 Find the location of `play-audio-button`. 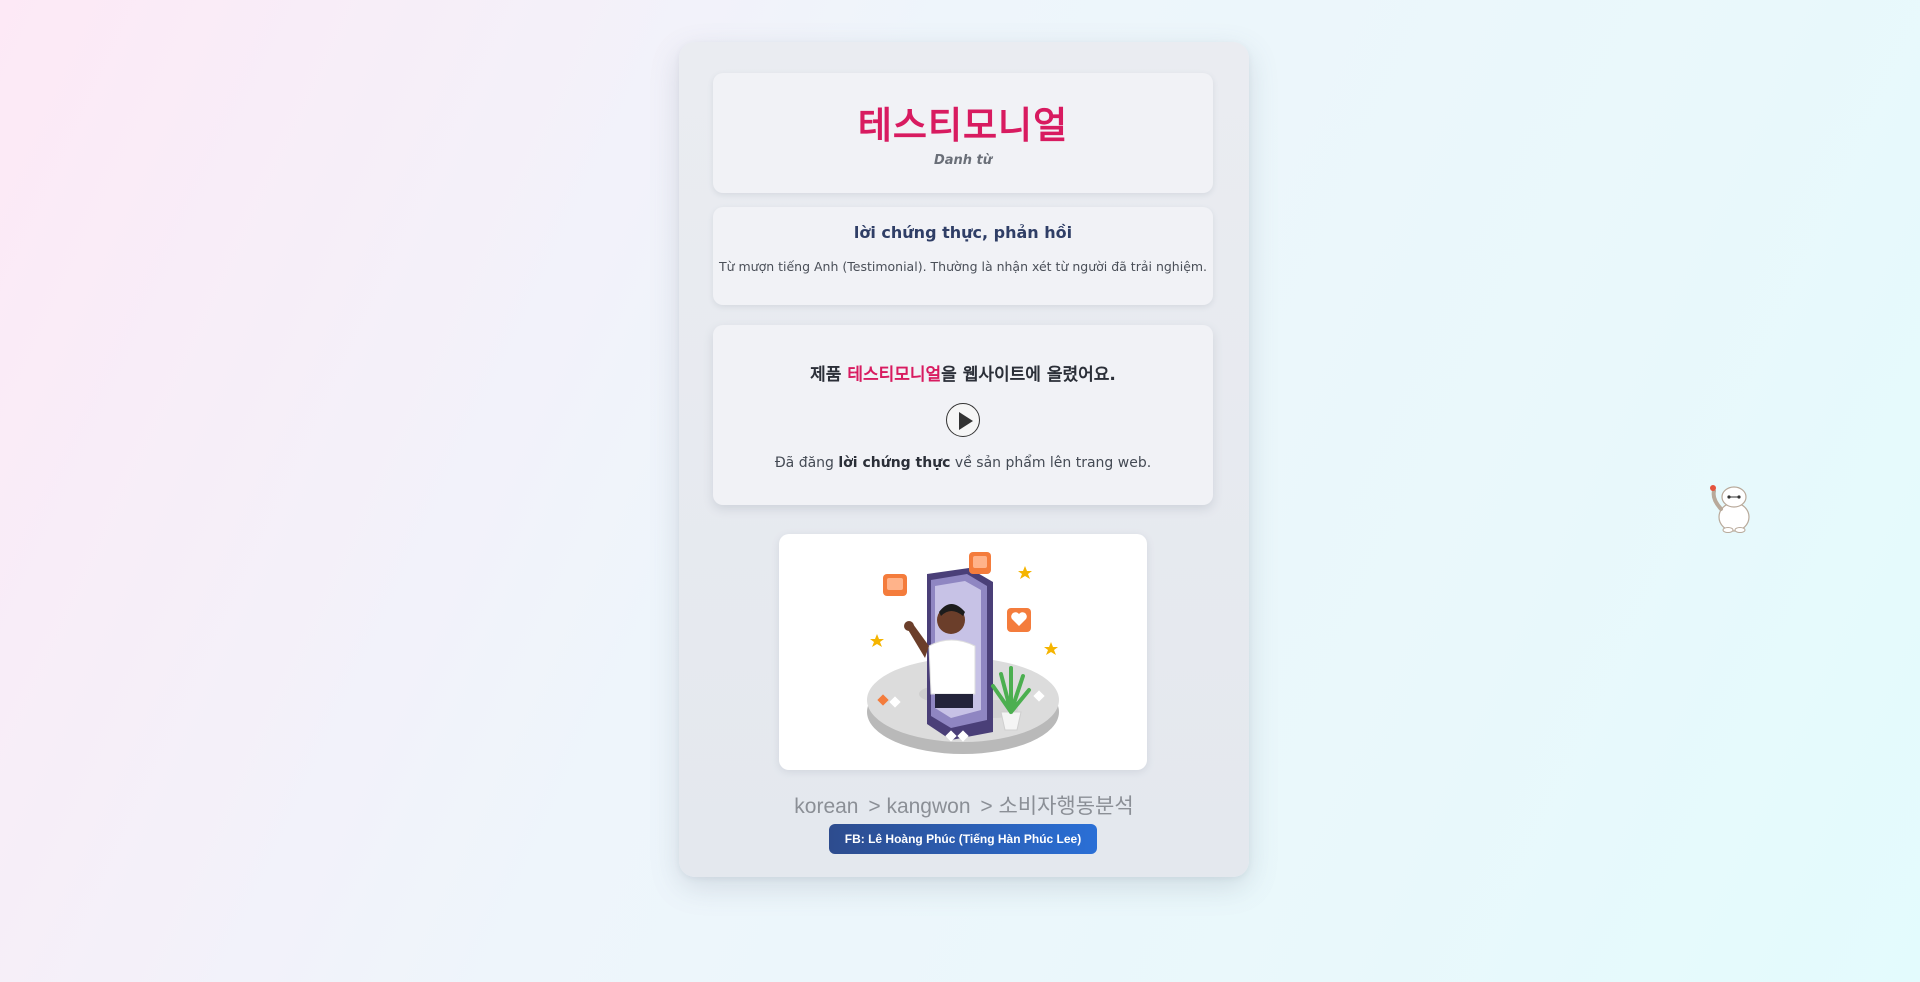

play-audio-button is located at coordinates (963, 420).